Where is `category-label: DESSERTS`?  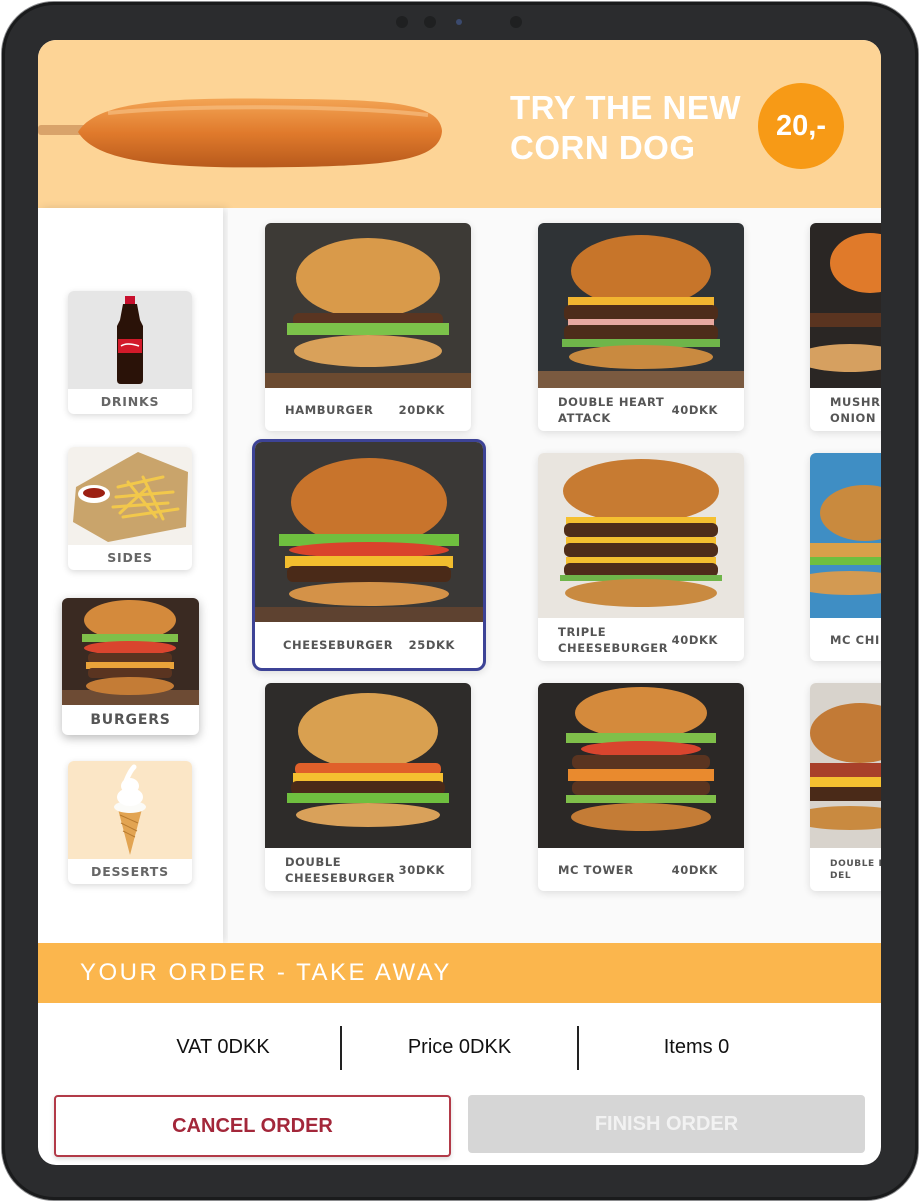
category-label: DESSERTS is located at coordinates (130, 871).